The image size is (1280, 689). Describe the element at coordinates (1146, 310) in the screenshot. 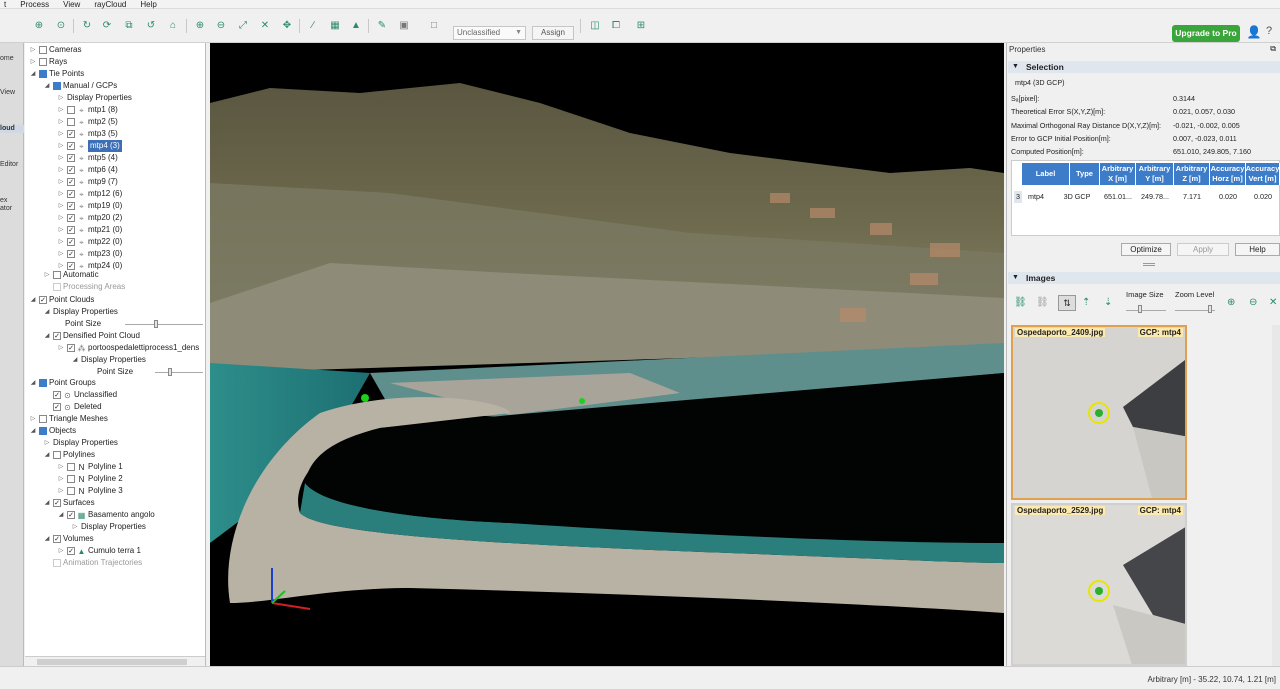

I see `image-size-slider` at that location.